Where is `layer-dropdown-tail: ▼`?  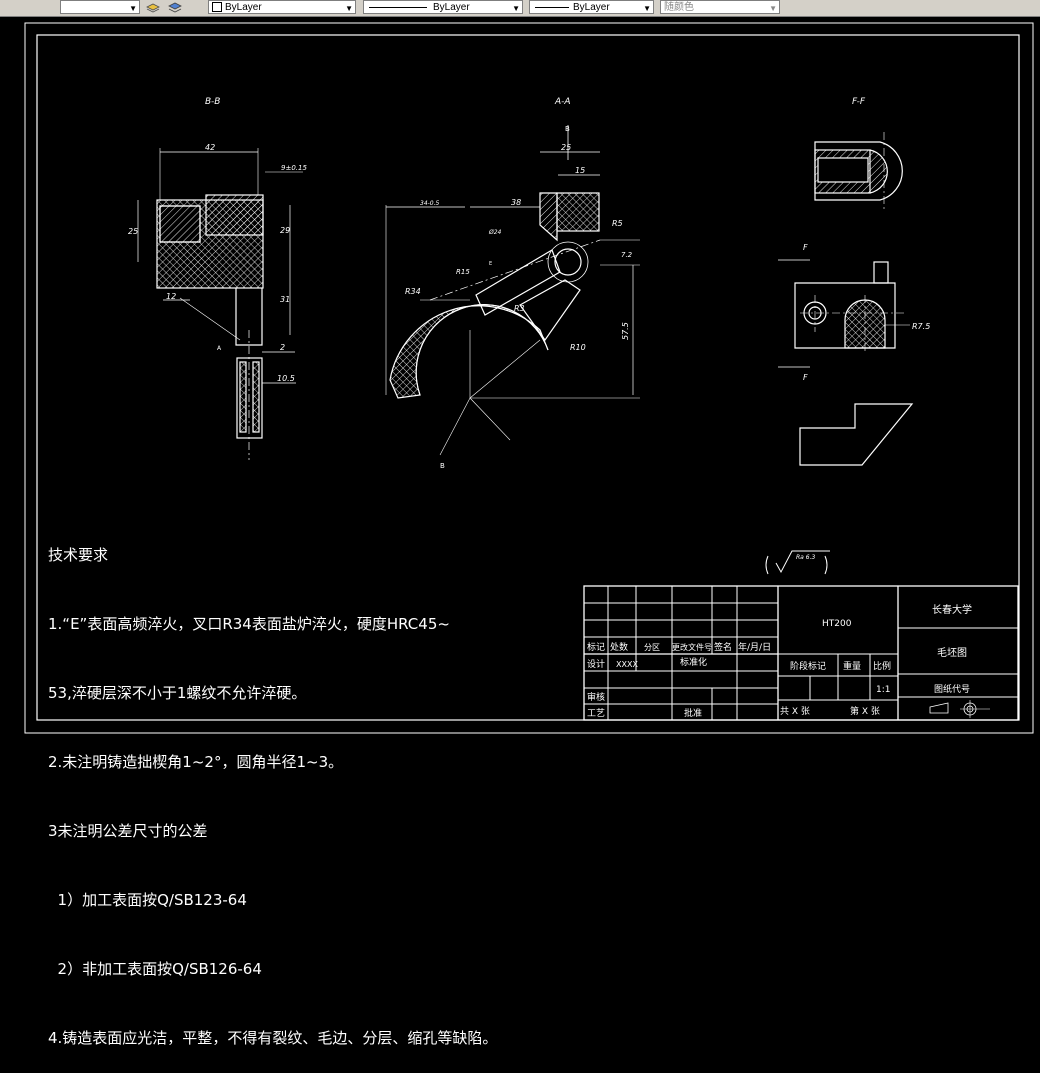
layer-dropdown-tail: ▼ is located at coordinates (100, 7).